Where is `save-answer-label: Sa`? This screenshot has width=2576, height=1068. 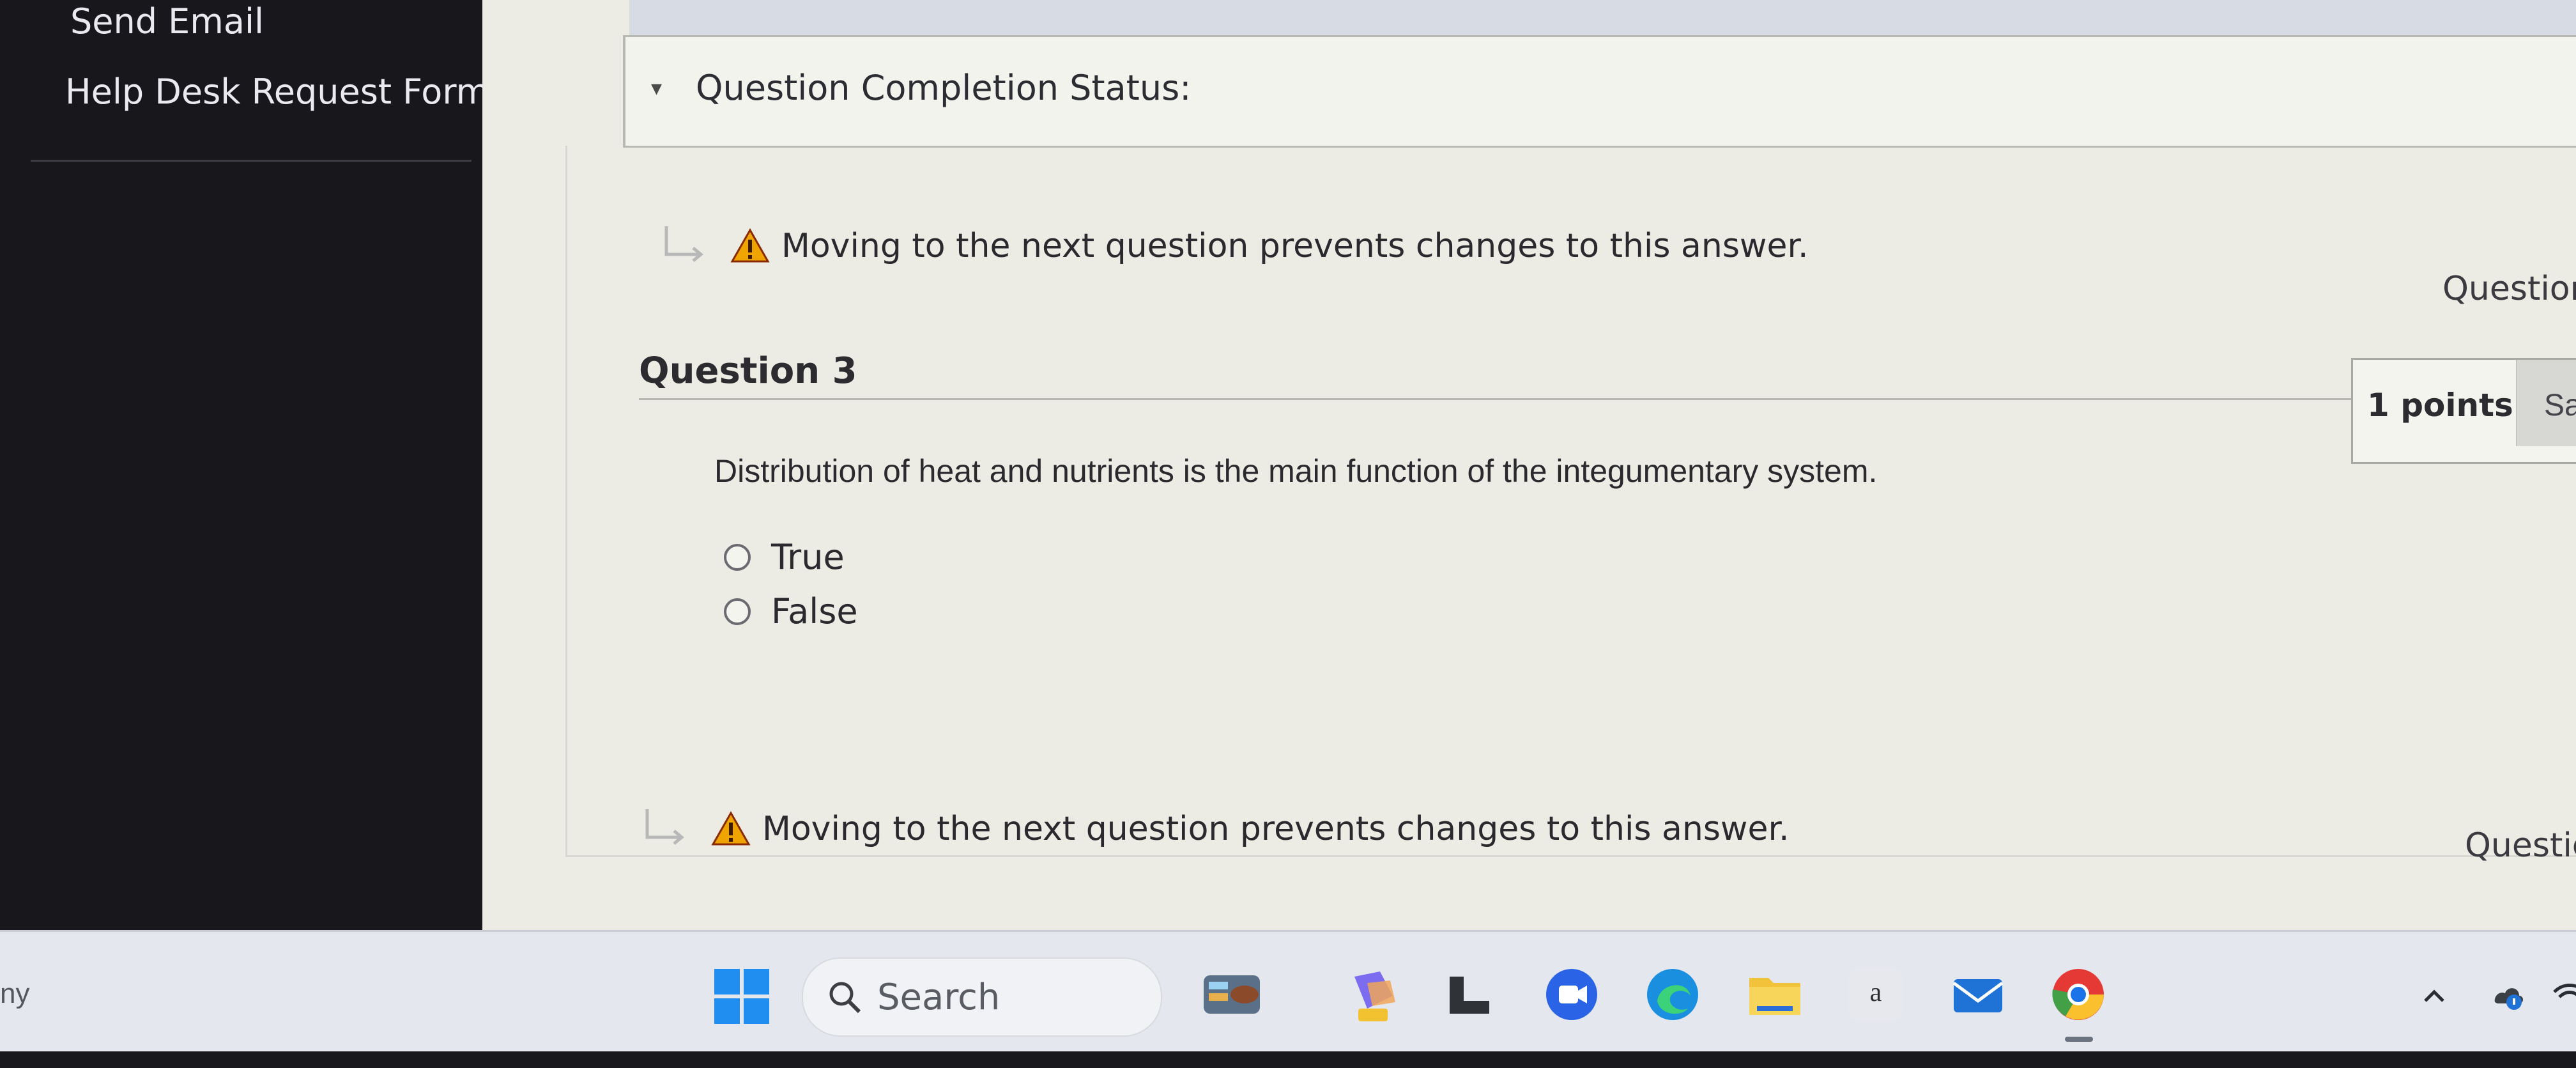
save-answer-label: Sa is located at coordinates (2560, 405).